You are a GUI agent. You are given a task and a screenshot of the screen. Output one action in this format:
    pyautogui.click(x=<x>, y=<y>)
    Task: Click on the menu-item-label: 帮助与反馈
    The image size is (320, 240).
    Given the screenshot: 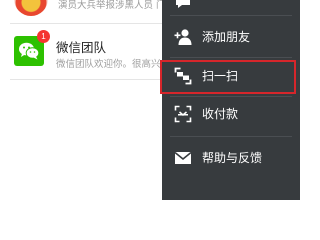 What is the action you would take?
    pyautogui.click(x=232, y=158)
    